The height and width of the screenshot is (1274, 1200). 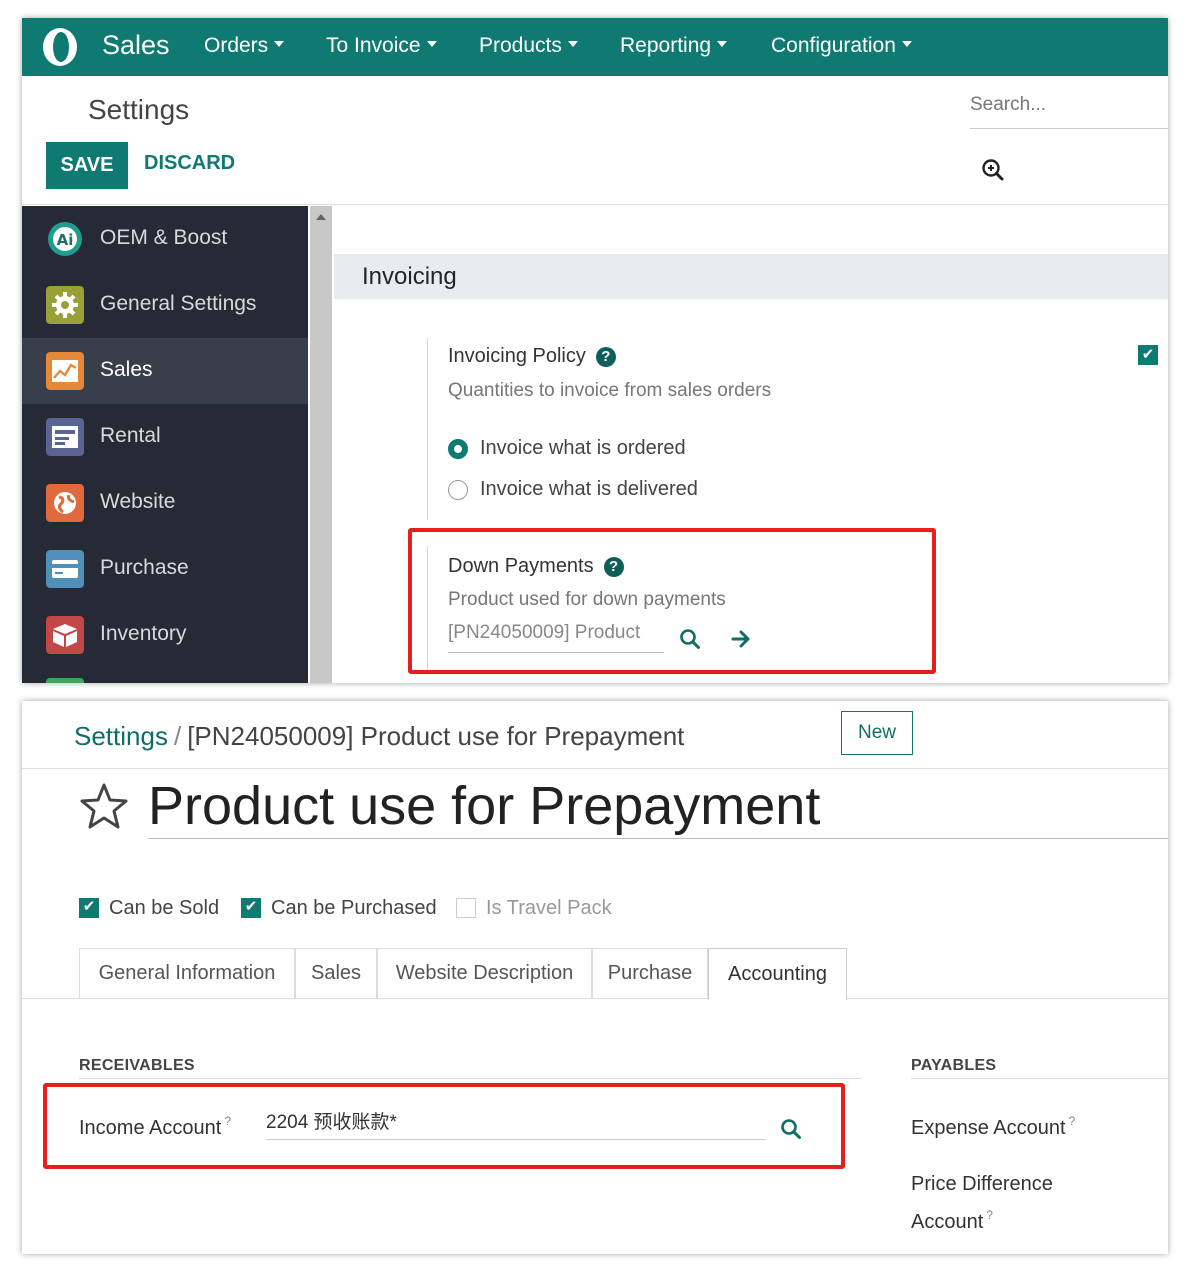 I want to click on search-zoom-icon, so click(x=993, y=170).